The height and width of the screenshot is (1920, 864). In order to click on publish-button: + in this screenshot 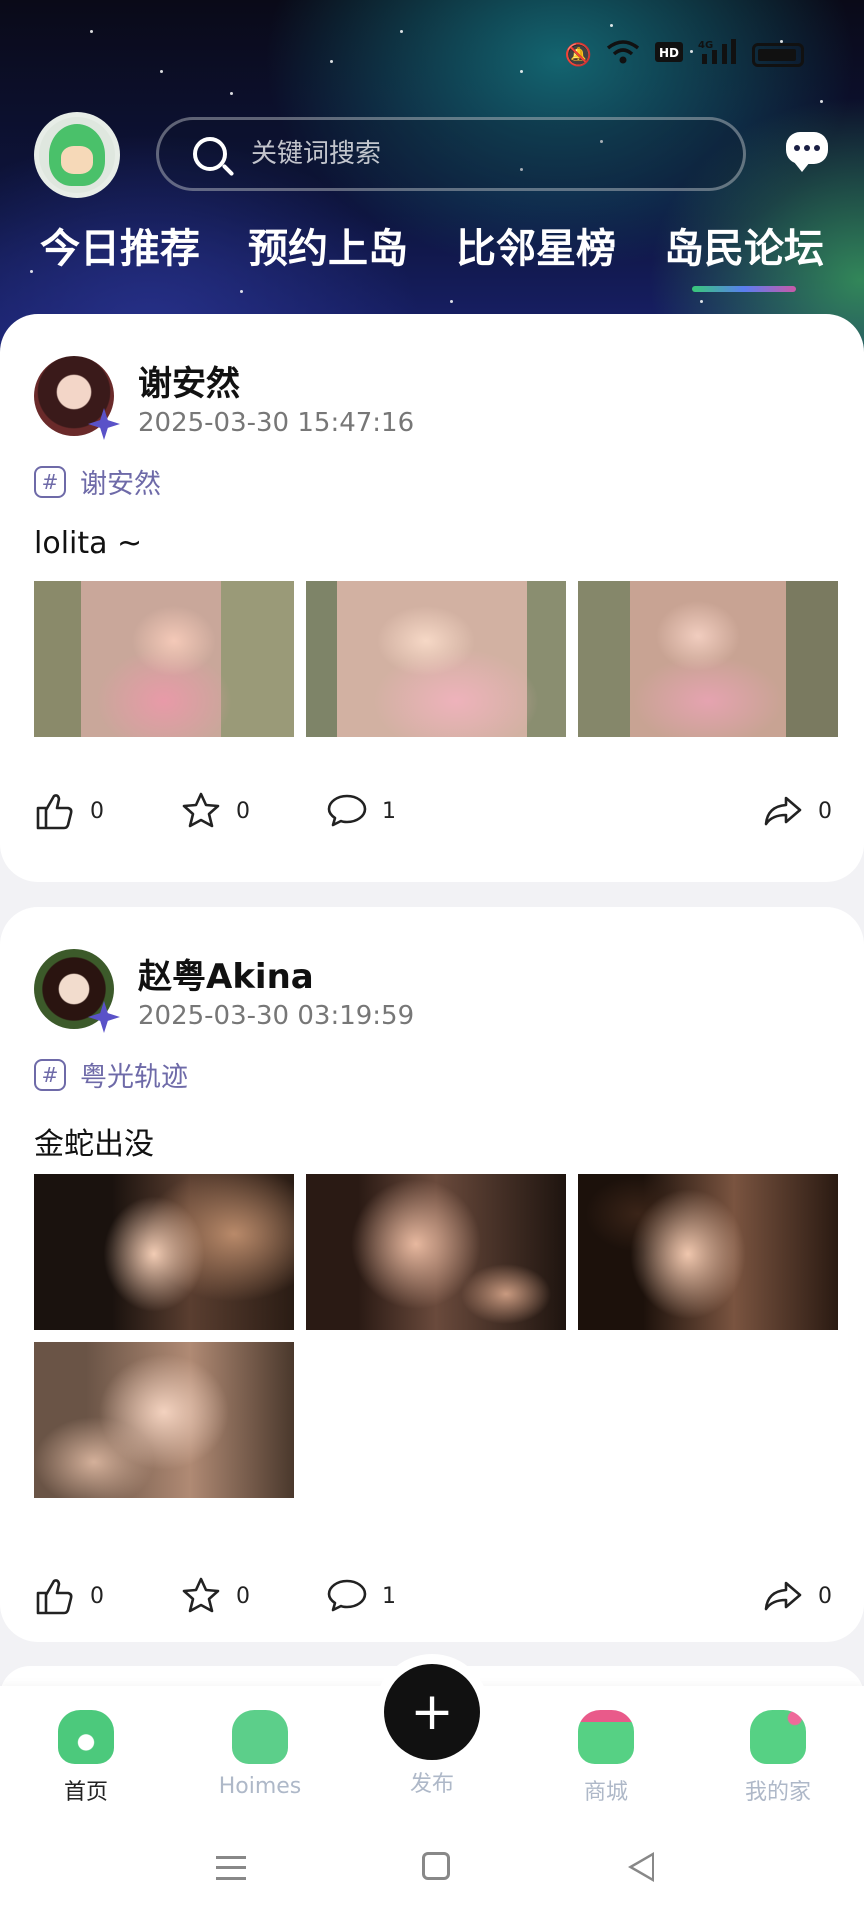, I will do `click(432, 1712)`.